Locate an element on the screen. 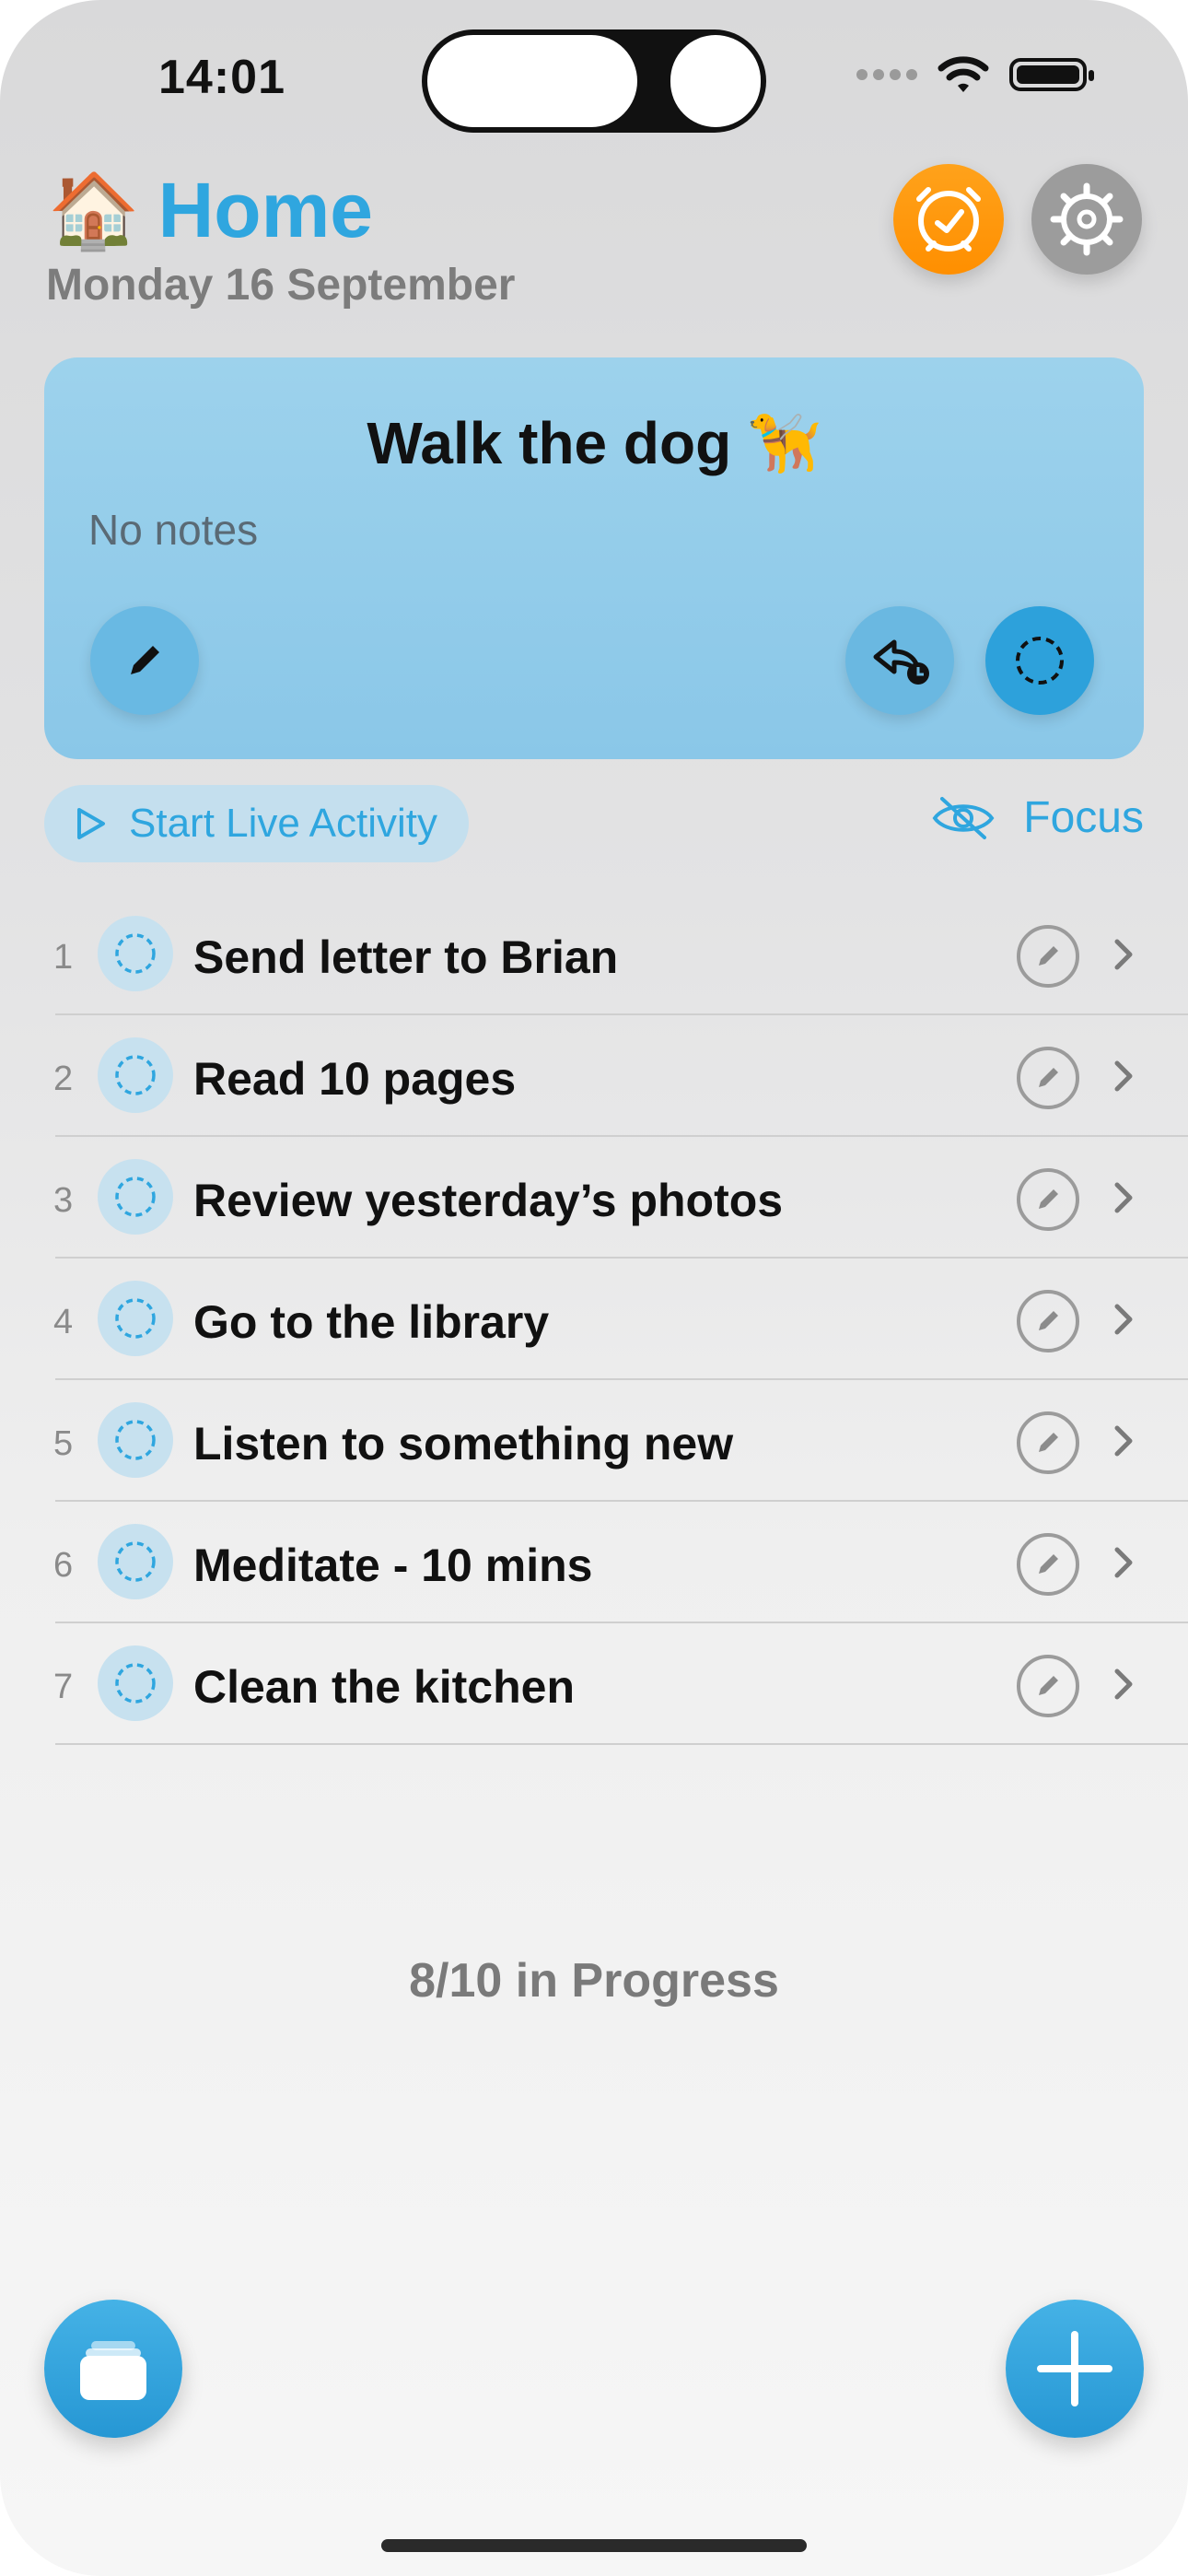  task-number: 2 is located at coordinates (64, 1079).